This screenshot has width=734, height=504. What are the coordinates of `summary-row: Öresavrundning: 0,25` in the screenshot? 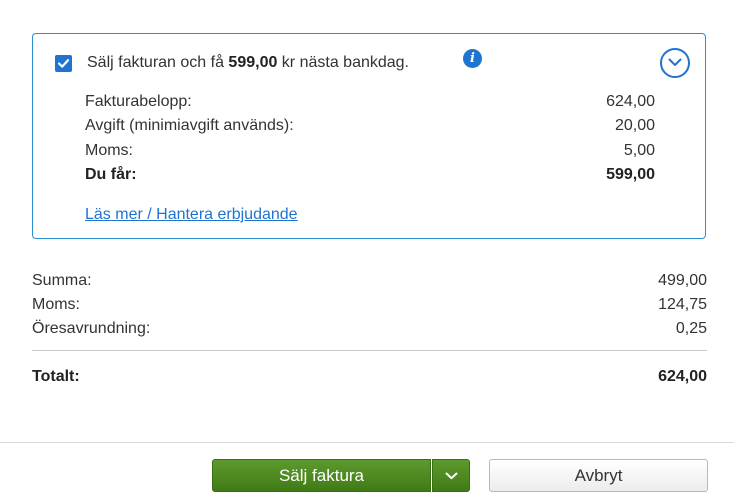 It's located at (369, 329).